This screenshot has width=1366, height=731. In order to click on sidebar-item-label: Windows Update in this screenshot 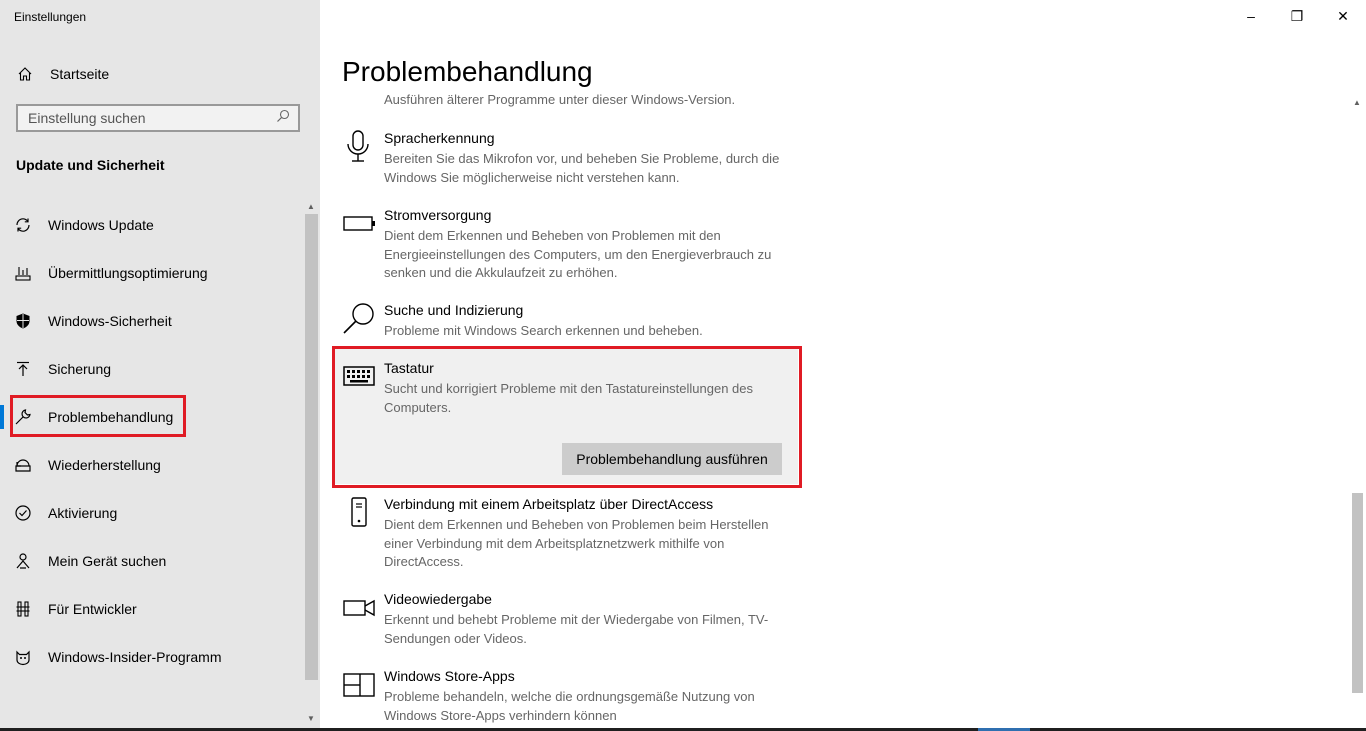, I will do `click(101, 225)`.